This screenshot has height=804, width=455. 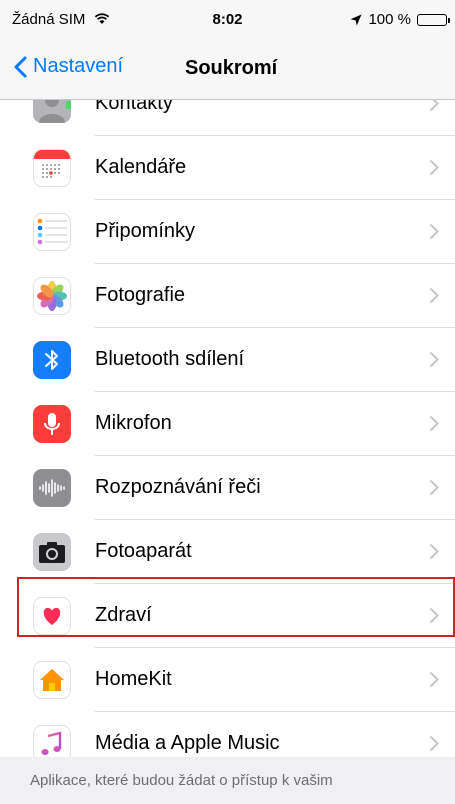 What do you see at coordinates (52, 360) in the screenshot?
I see `bluetooth-icon` at bounding box center [52, 360].